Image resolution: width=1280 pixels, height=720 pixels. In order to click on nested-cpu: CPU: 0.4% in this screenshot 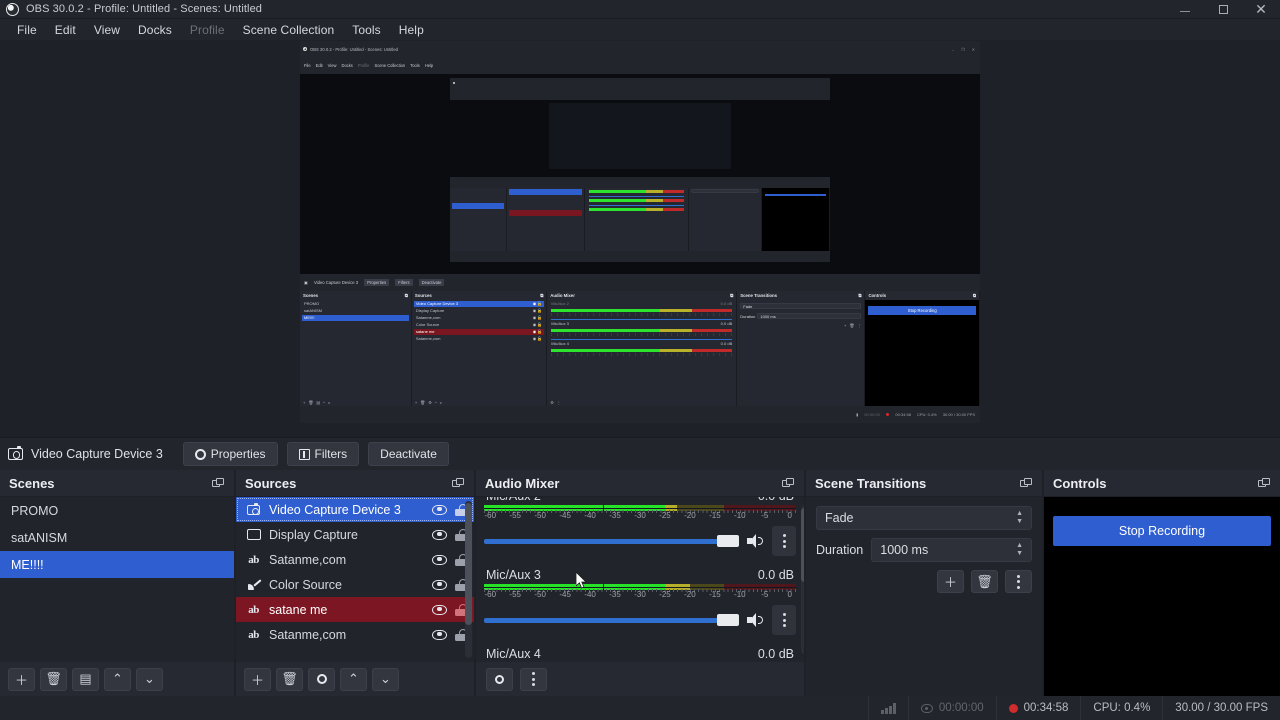, I will do `click(926, 414)`.